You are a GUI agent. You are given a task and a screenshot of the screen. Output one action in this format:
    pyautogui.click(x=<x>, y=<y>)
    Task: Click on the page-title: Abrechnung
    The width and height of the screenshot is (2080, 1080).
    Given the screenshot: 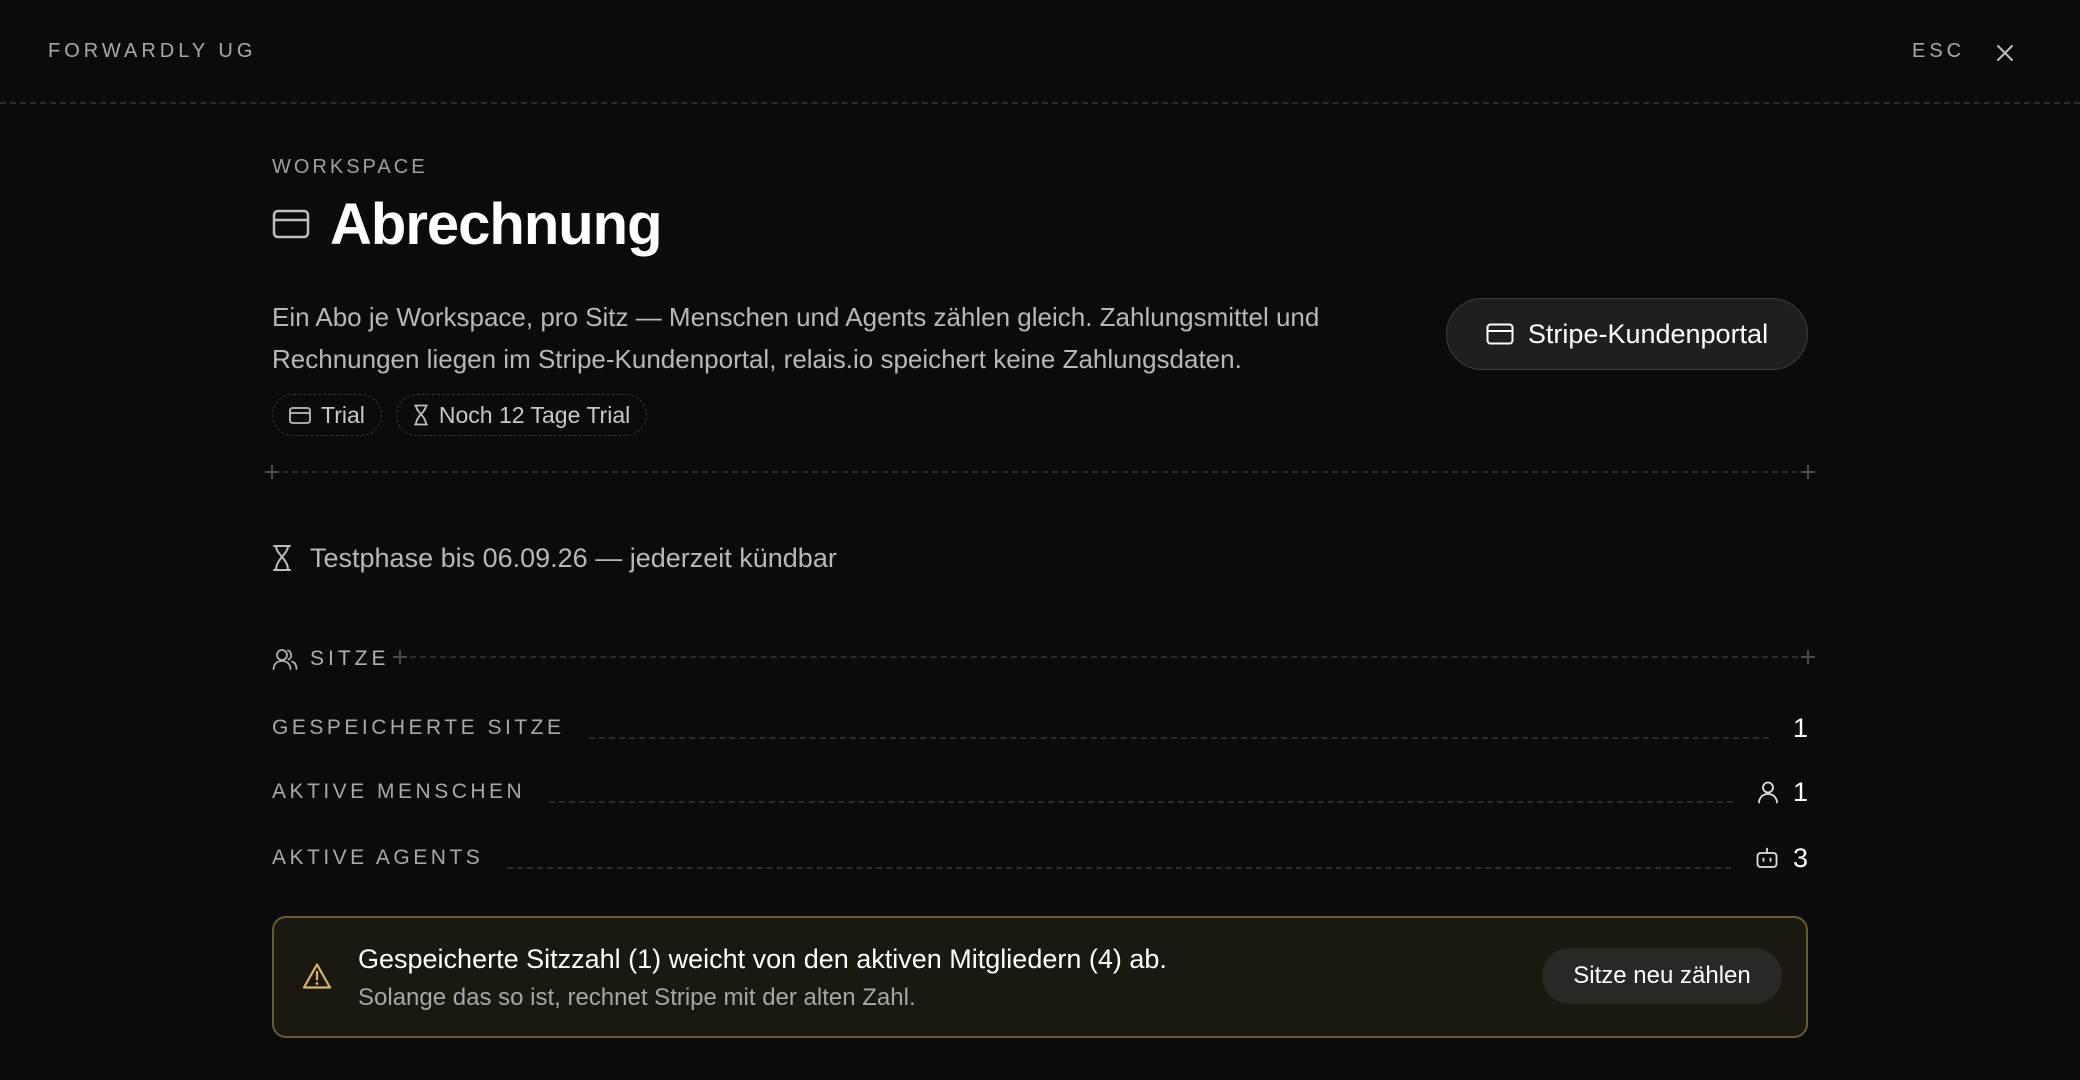 What is the action you would take?
    pyautogui.click(x=496, y=224)
    